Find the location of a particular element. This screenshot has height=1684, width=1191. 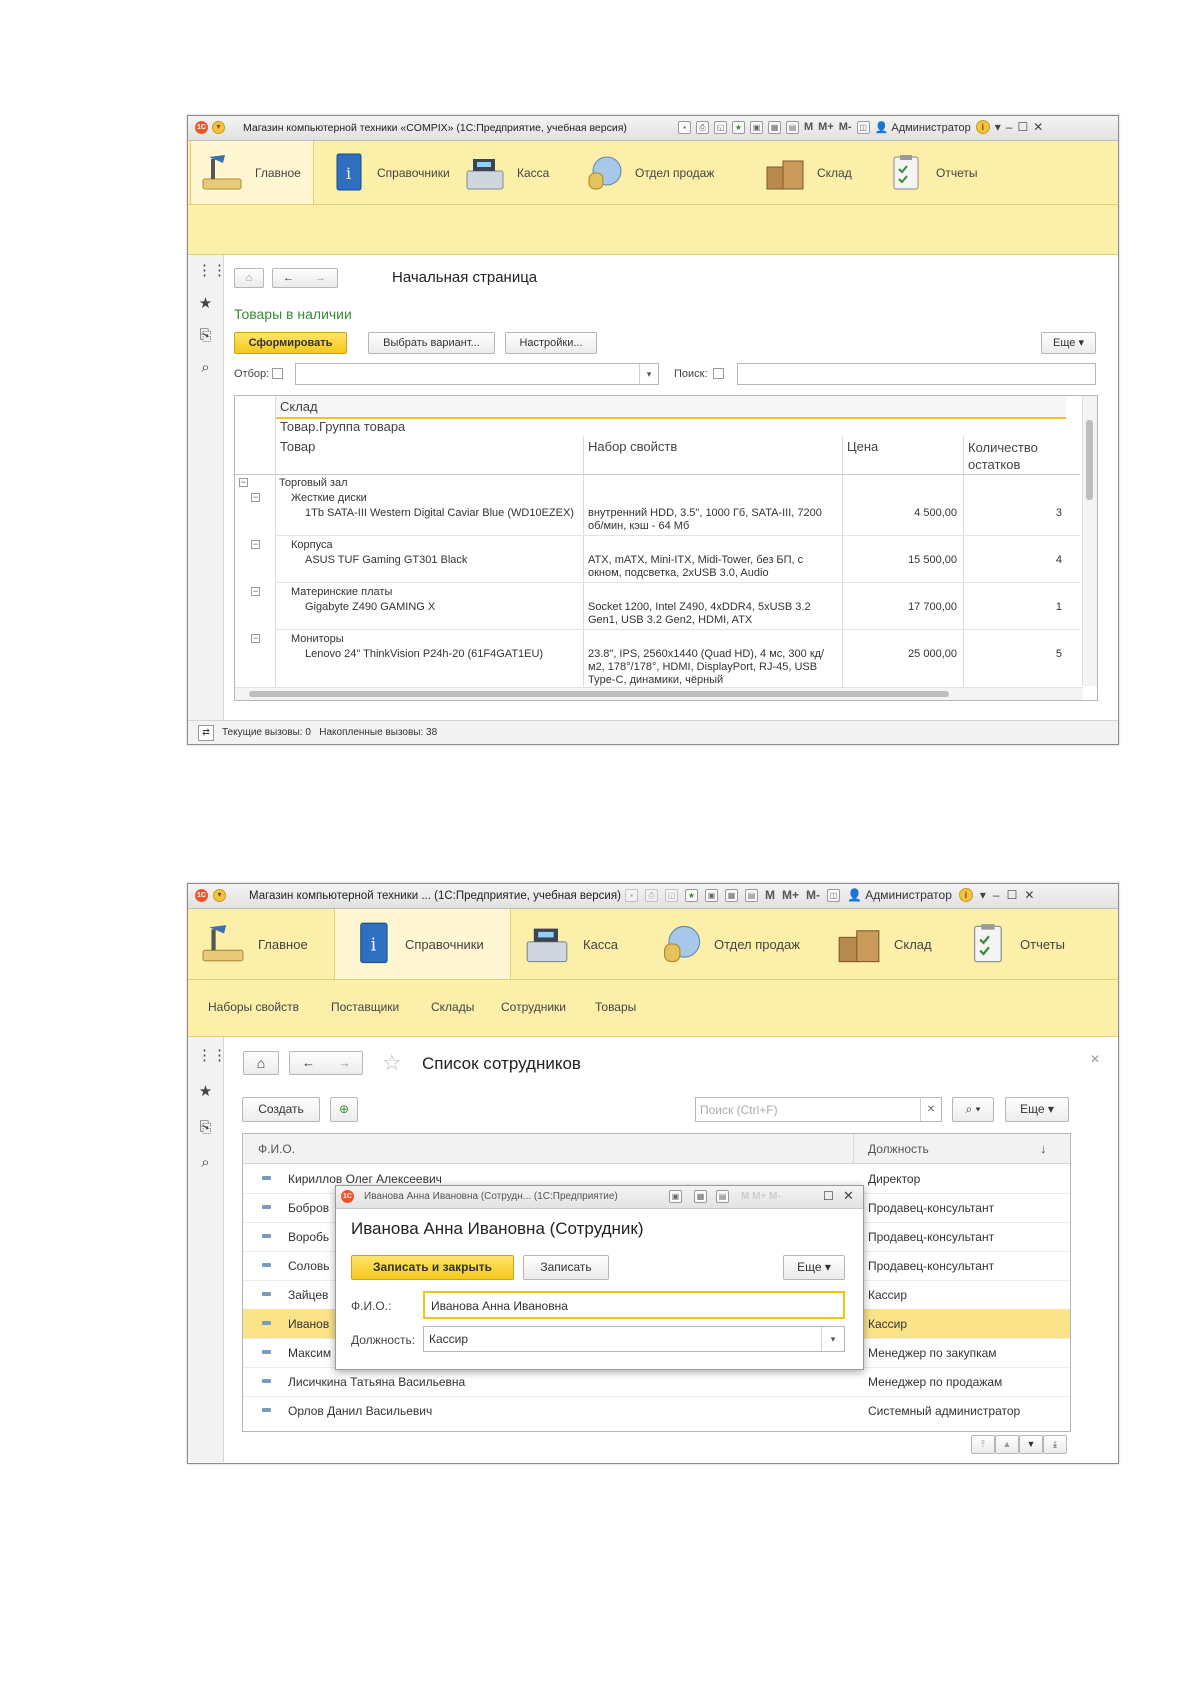

save-close-button: Записать и закрыть is located at coordinates (432, 1267).